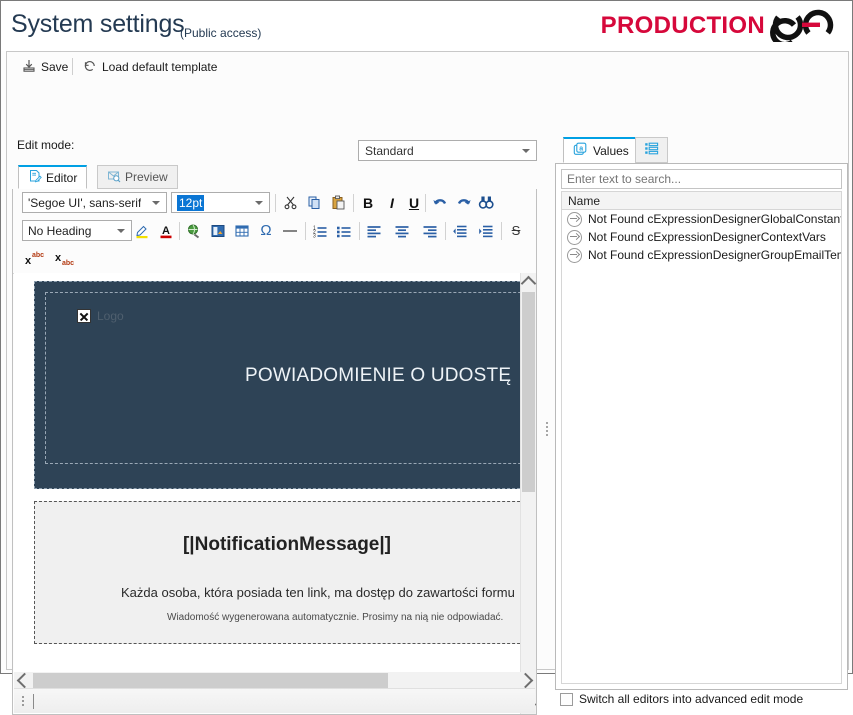 This screenshot has height=715, width=853. I want to click on splitter-grip, so click(547, 429).